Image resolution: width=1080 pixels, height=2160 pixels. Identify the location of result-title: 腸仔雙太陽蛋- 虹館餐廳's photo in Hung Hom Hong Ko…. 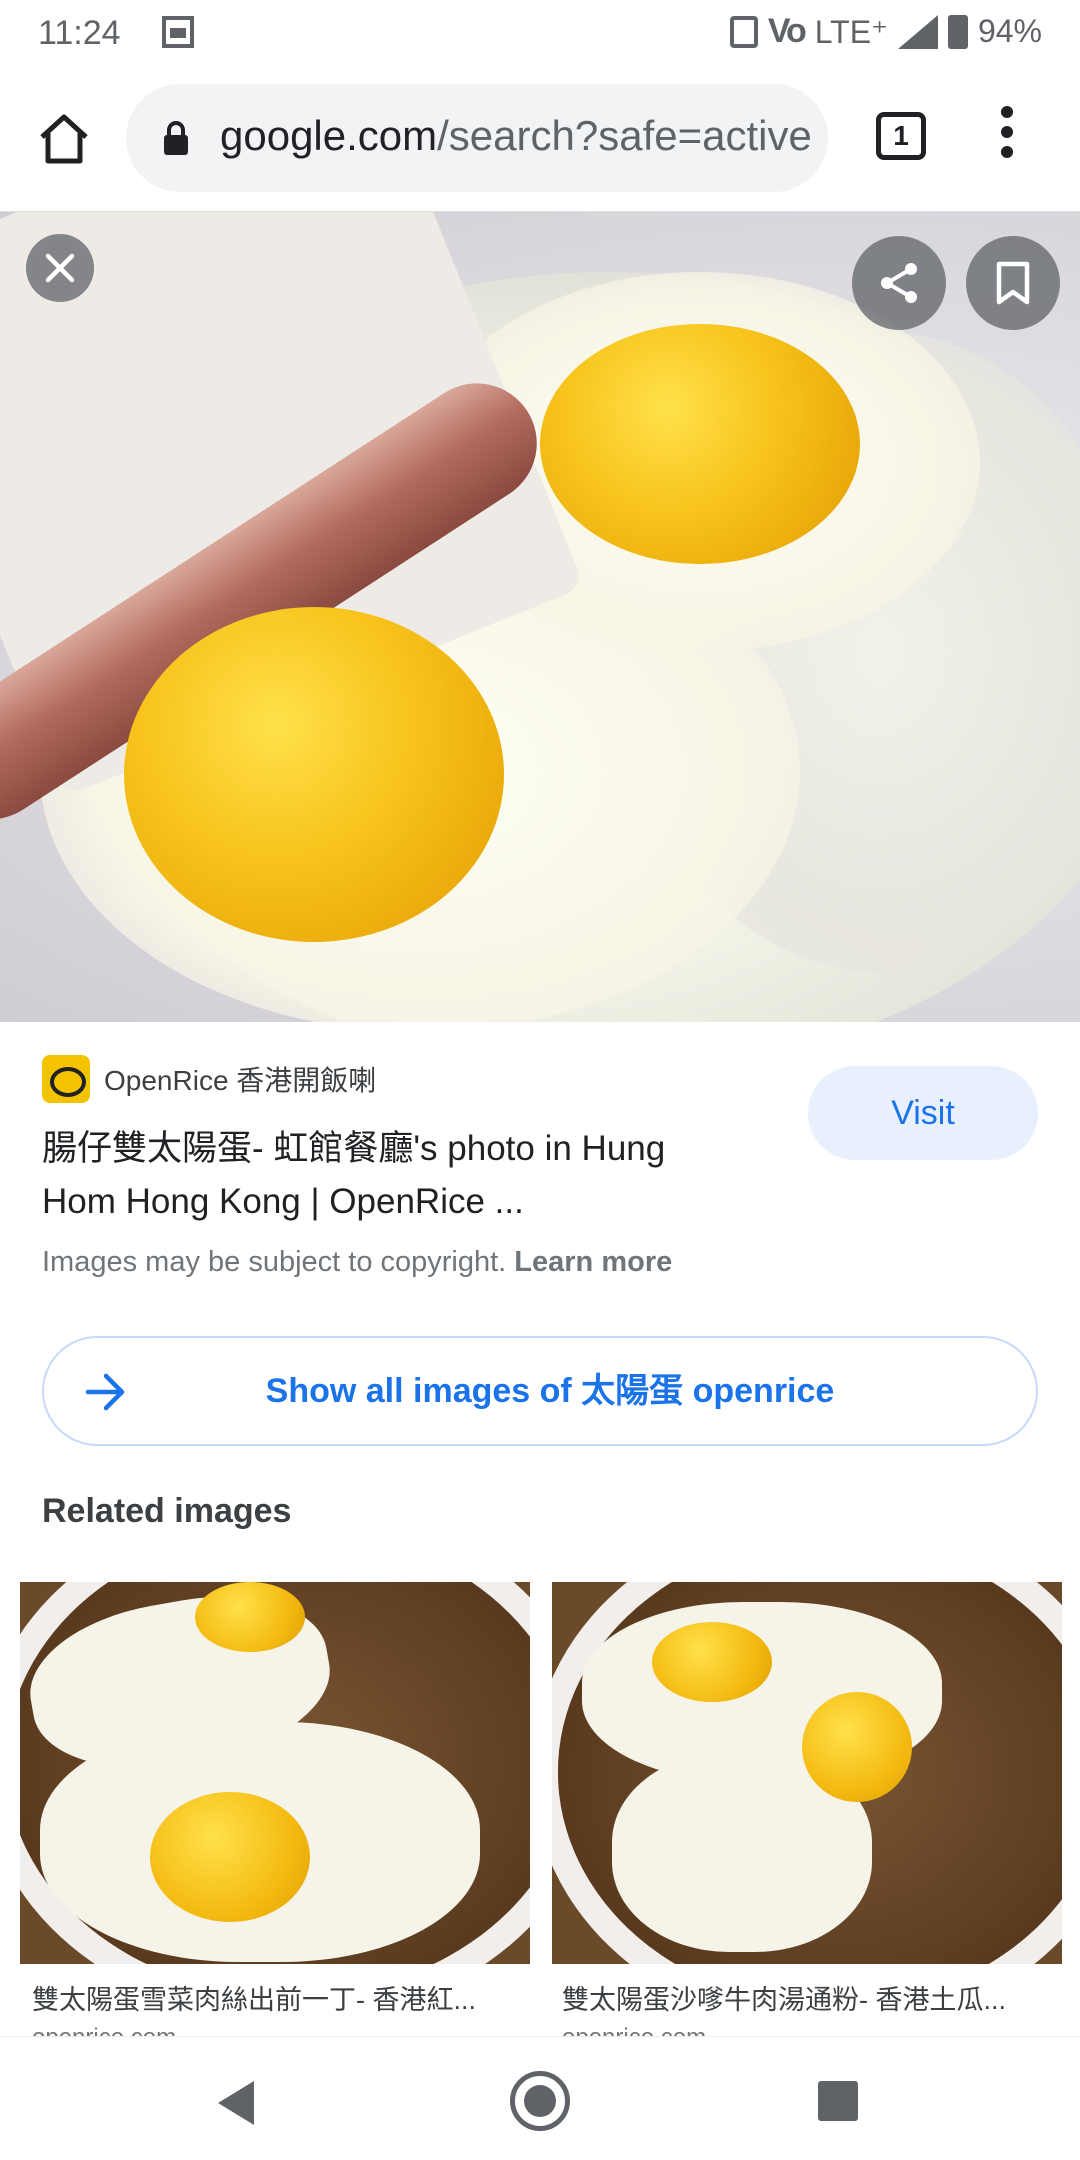
(392, 1175).